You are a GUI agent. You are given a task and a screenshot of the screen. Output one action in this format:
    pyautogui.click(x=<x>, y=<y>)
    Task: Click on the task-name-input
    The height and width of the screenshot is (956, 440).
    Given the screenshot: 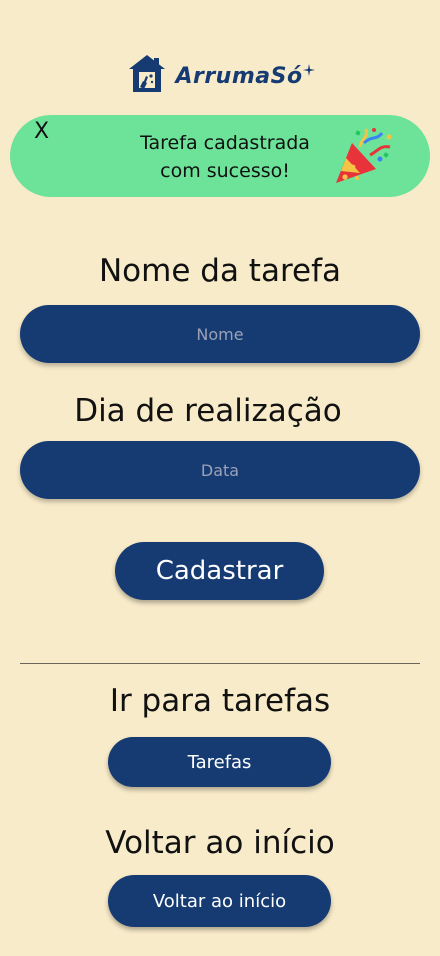 What is the action you would take?
    pyautogui.click(x=220, y=334)
    